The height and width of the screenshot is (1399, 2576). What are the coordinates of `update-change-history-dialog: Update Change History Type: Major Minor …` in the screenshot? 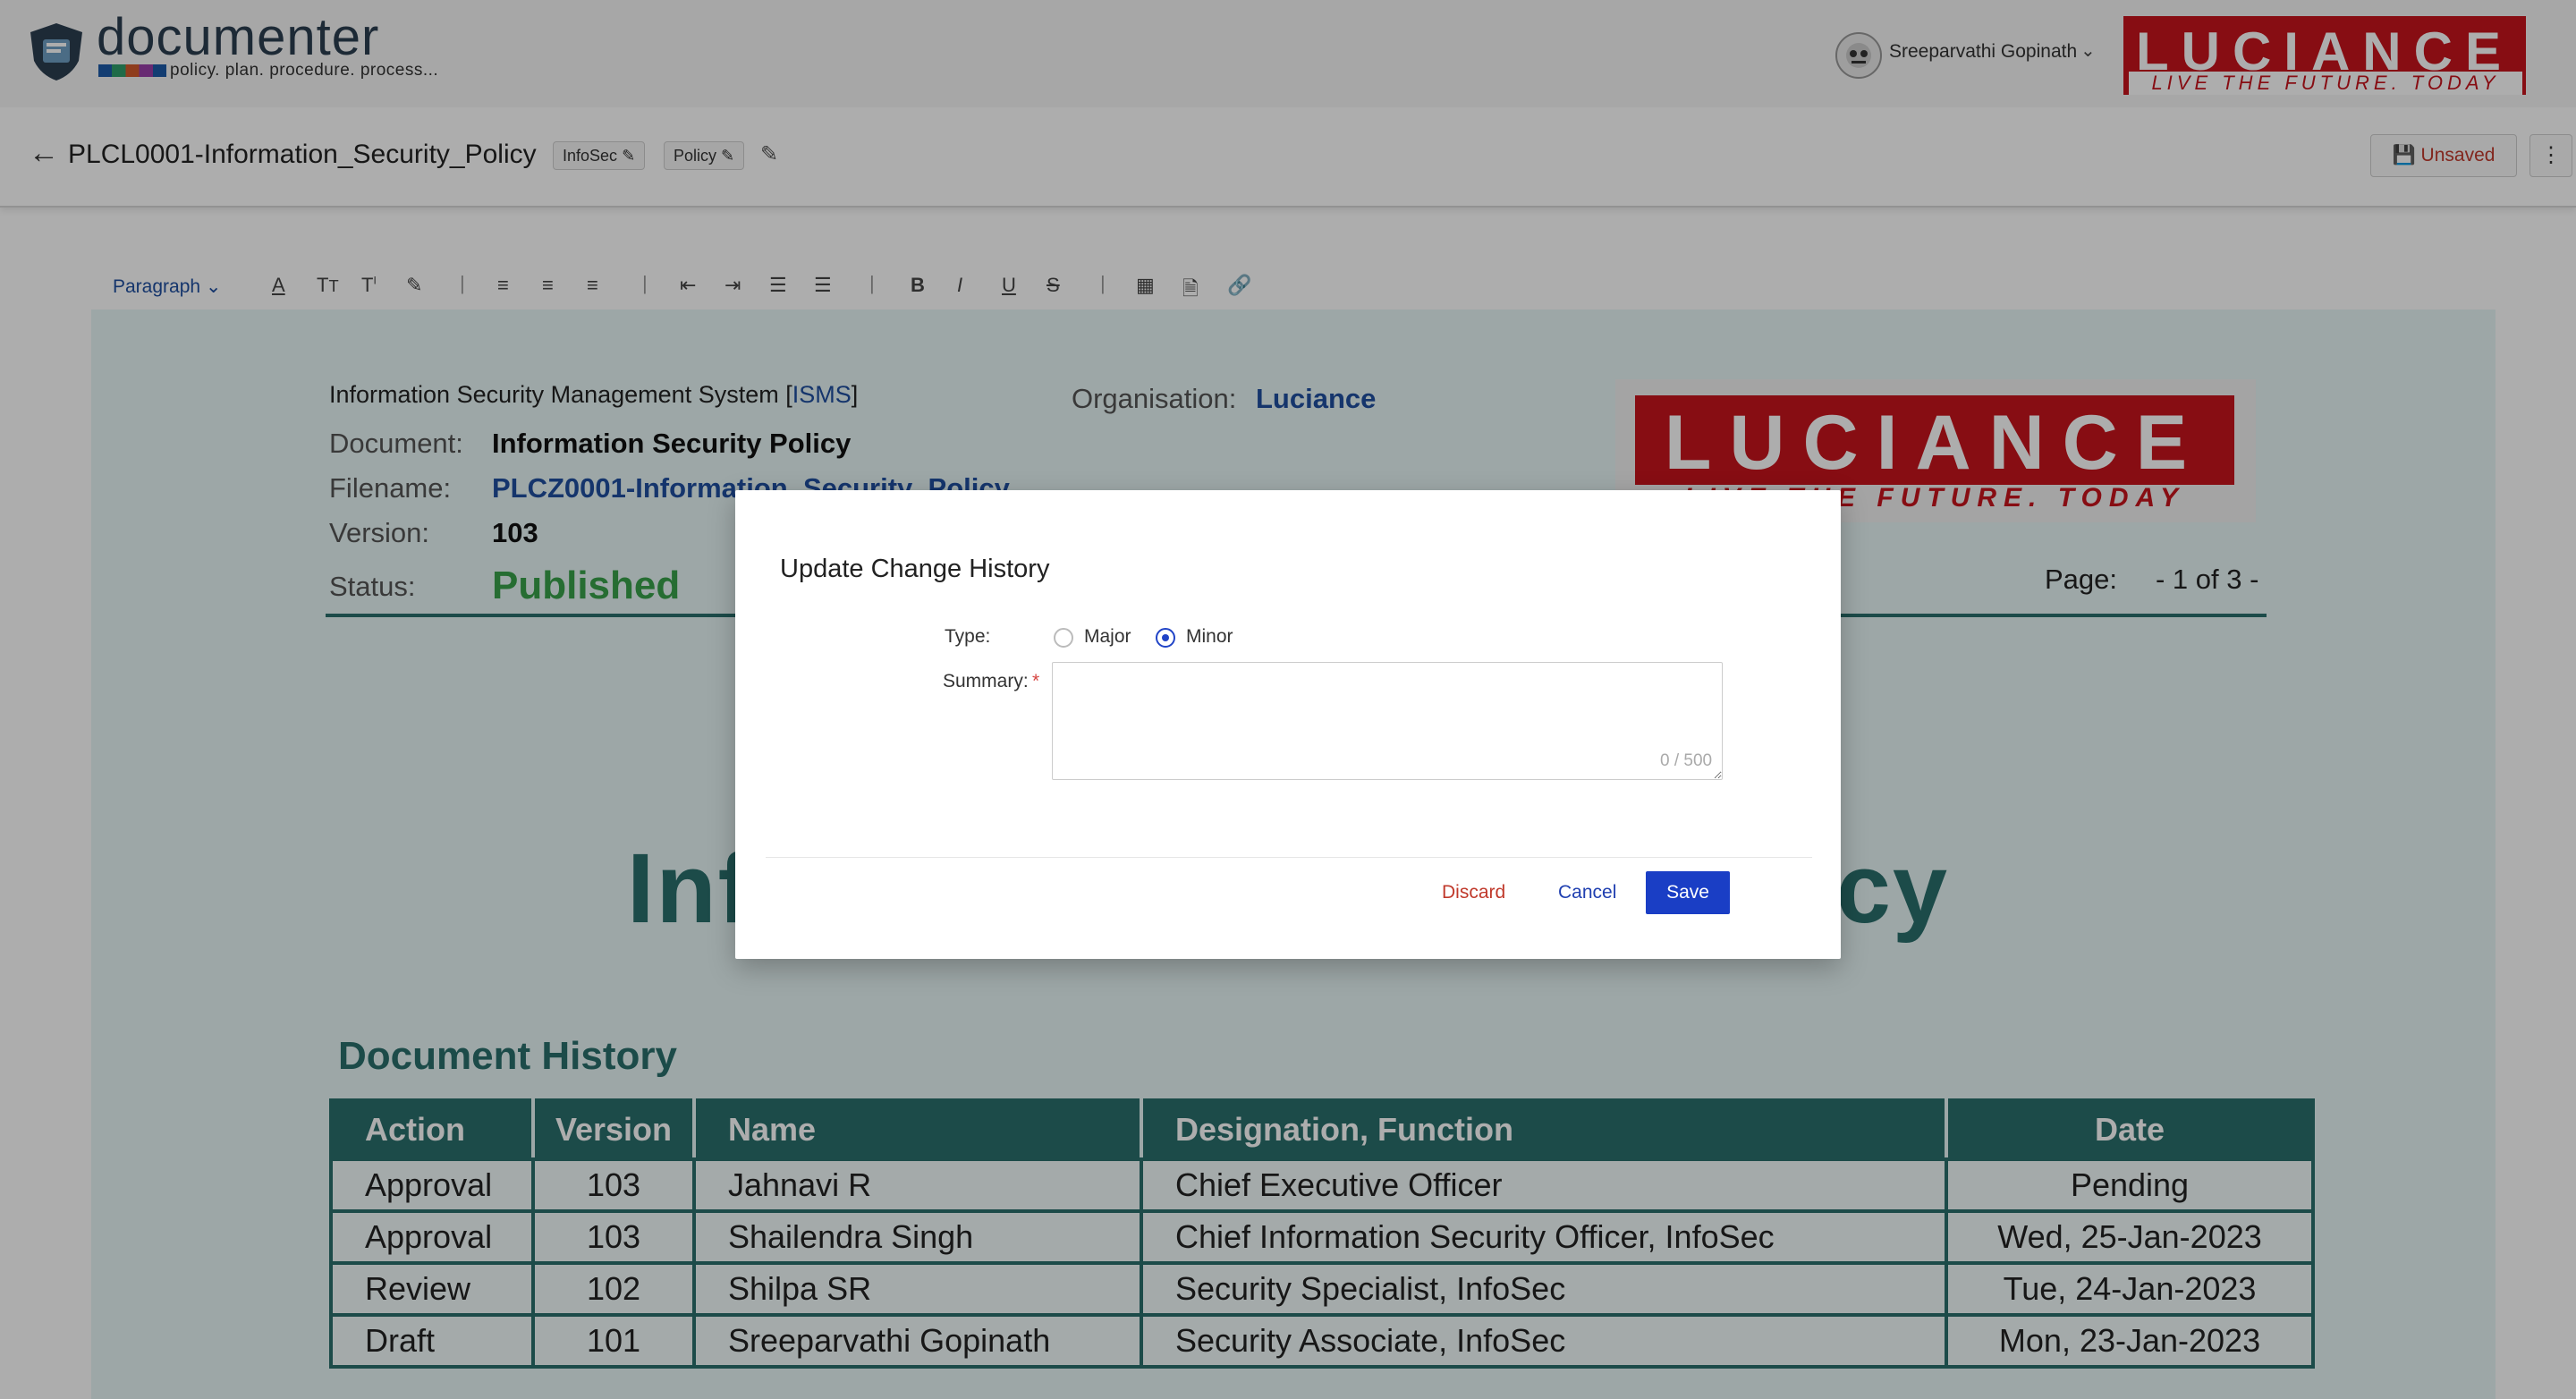 It's located at (1288, 724).